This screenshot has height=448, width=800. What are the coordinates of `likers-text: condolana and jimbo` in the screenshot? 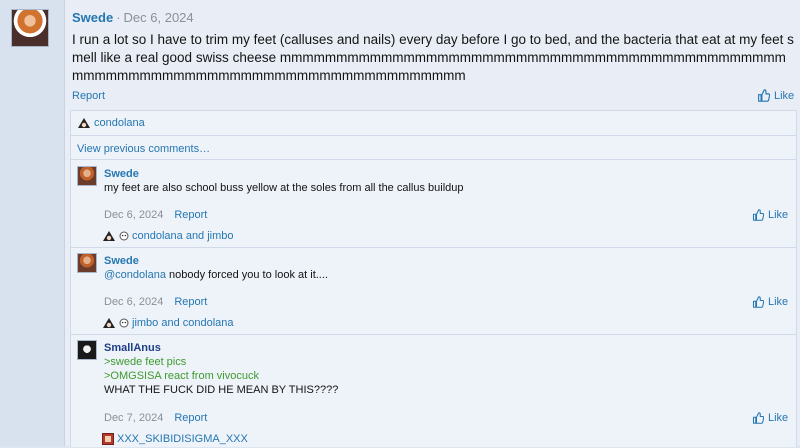 It's located at (183, 236).